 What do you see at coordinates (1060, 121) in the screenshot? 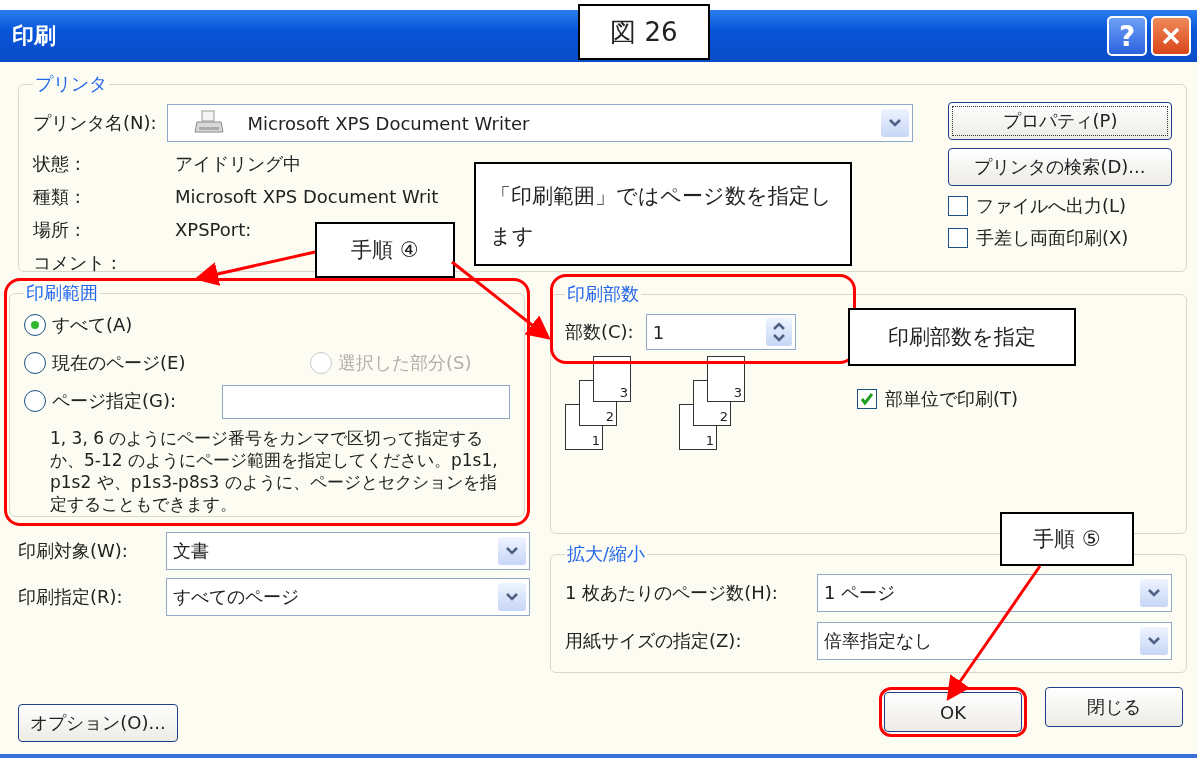
I see `properties-button: プロパティ(P)` at bounding box center [1060, 121].